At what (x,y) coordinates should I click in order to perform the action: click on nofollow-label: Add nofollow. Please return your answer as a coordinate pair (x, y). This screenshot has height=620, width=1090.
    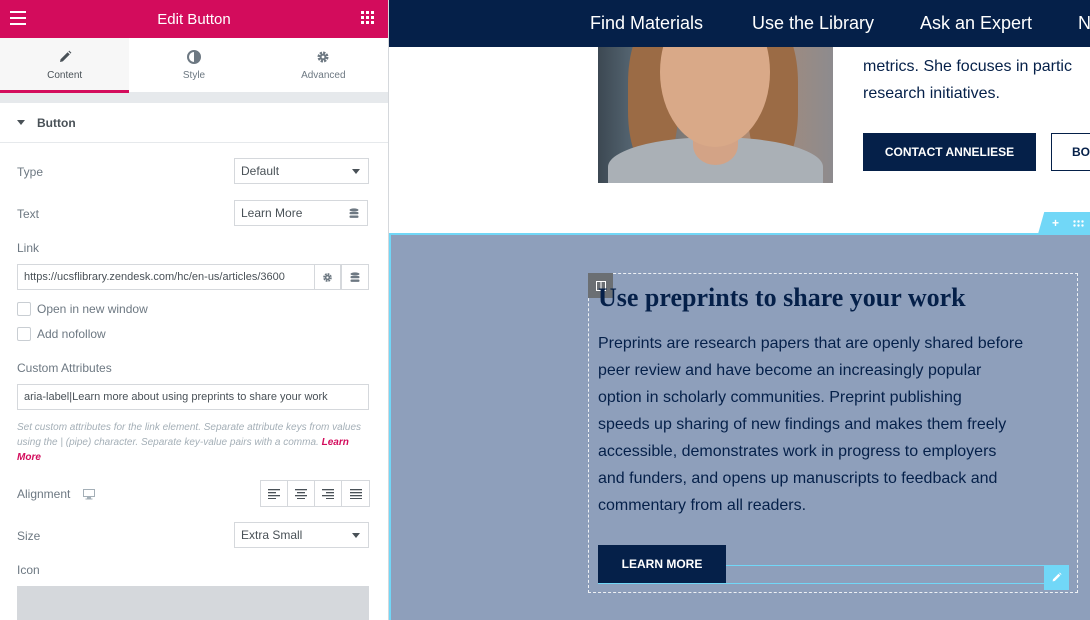
    Looking at the image, I should click on (71, 334).